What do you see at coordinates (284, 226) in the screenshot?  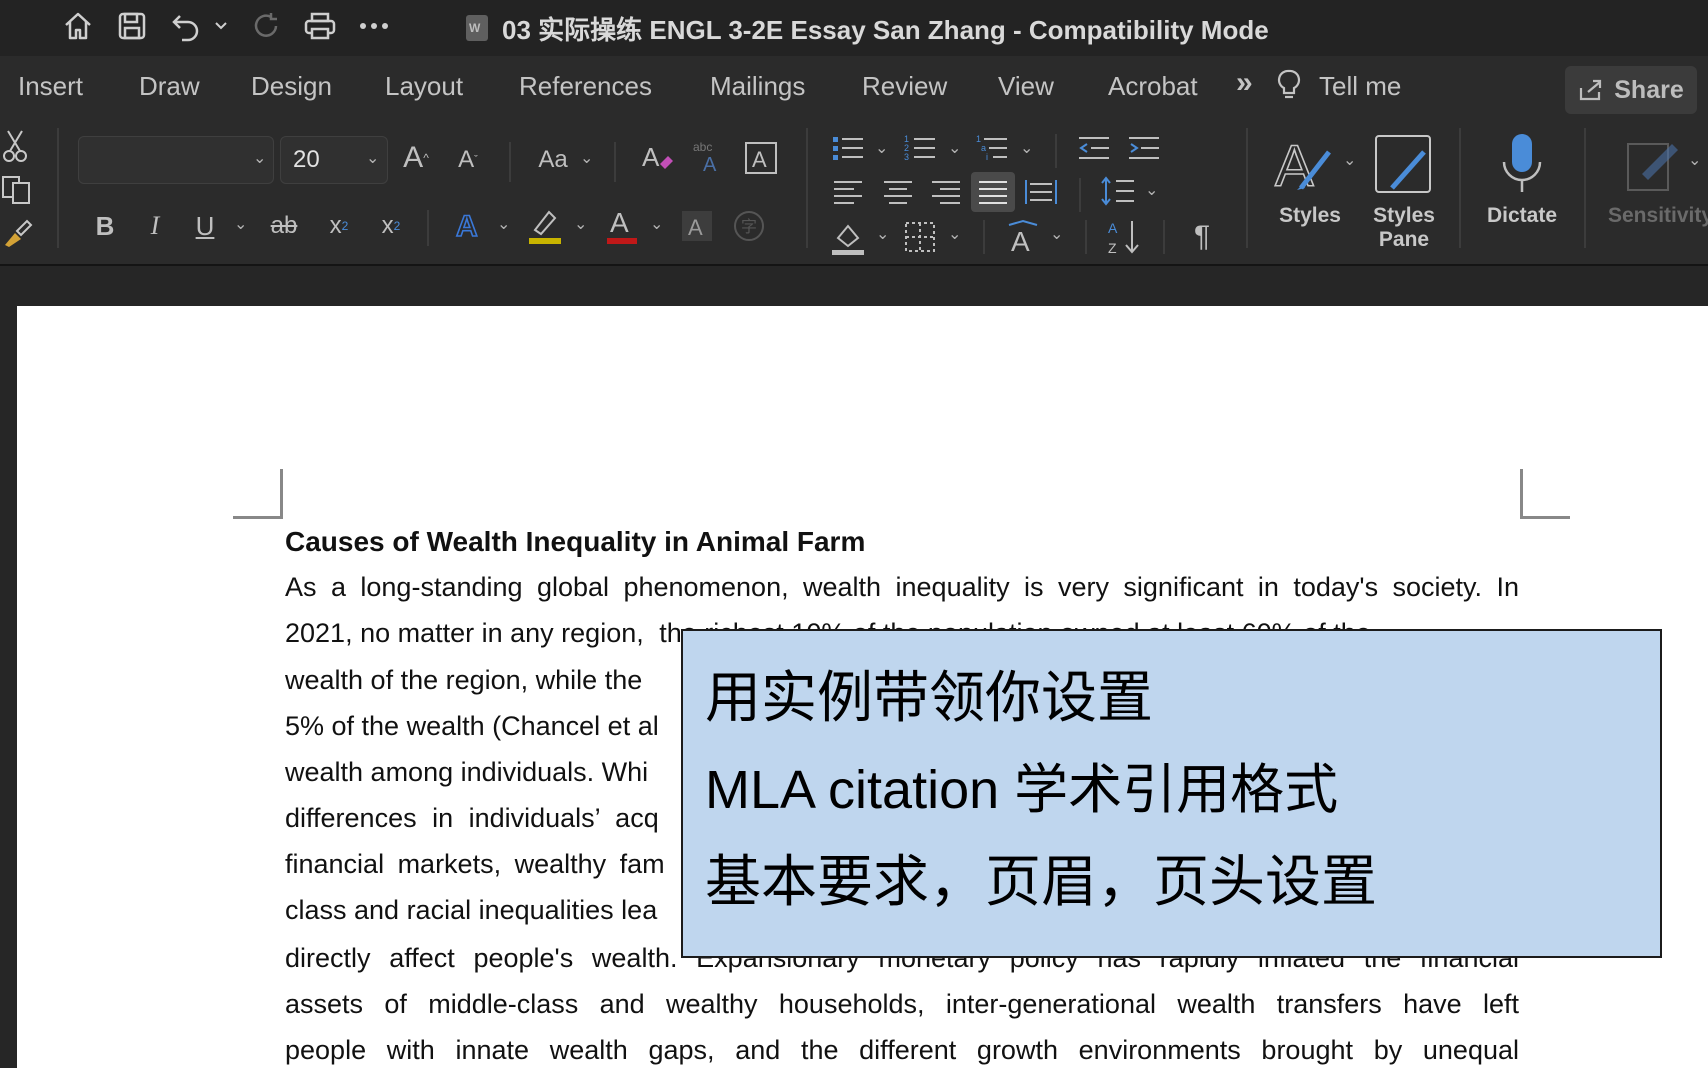 I see `strikethrough-button: ab` at bounding box center [284, 226].